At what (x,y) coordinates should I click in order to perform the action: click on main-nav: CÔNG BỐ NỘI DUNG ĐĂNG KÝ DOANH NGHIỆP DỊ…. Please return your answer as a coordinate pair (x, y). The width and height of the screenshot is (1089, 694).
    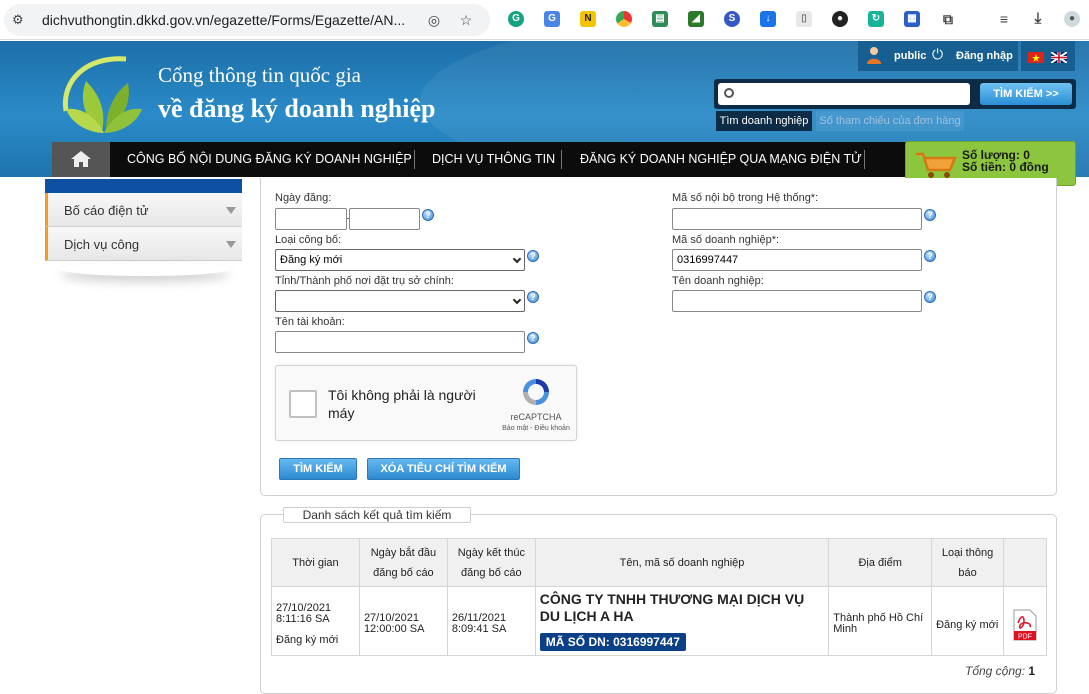
    Looking at the image, I should click on (482, 159).